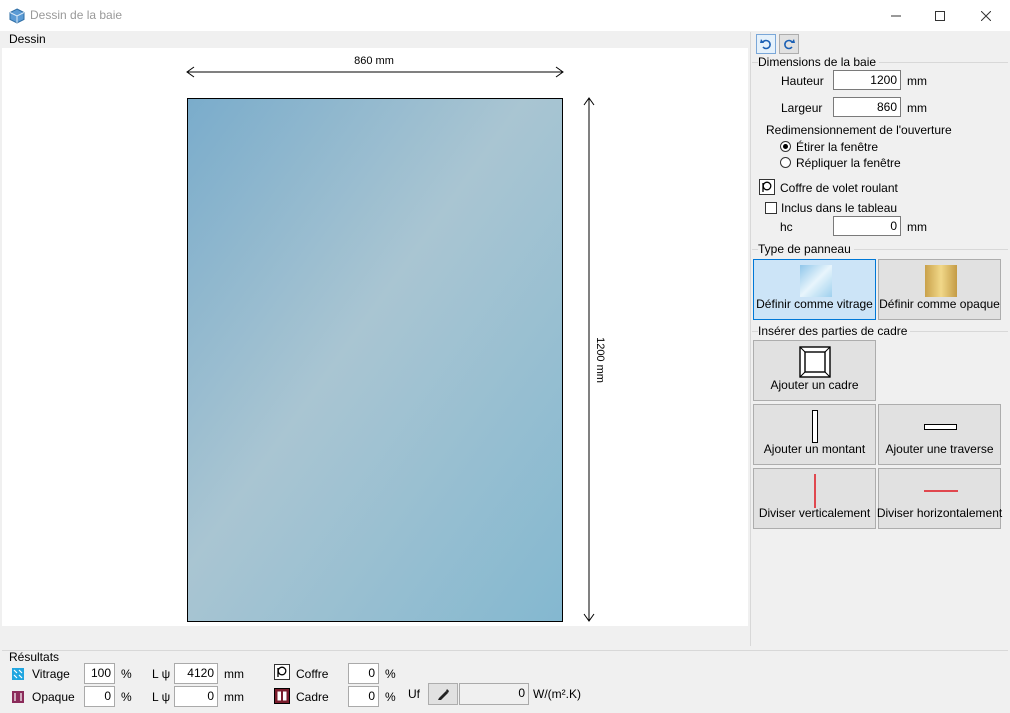  What do you see at coordinates (814, 449) in the screenshot?
I see `add-mullion-label: Ajouter un montant` at bounding box center [814, 449].